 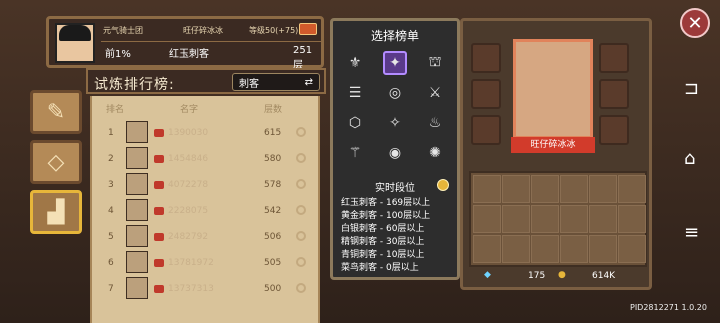 I want to click on row-name: 13737313, so click(x=191, y=289).